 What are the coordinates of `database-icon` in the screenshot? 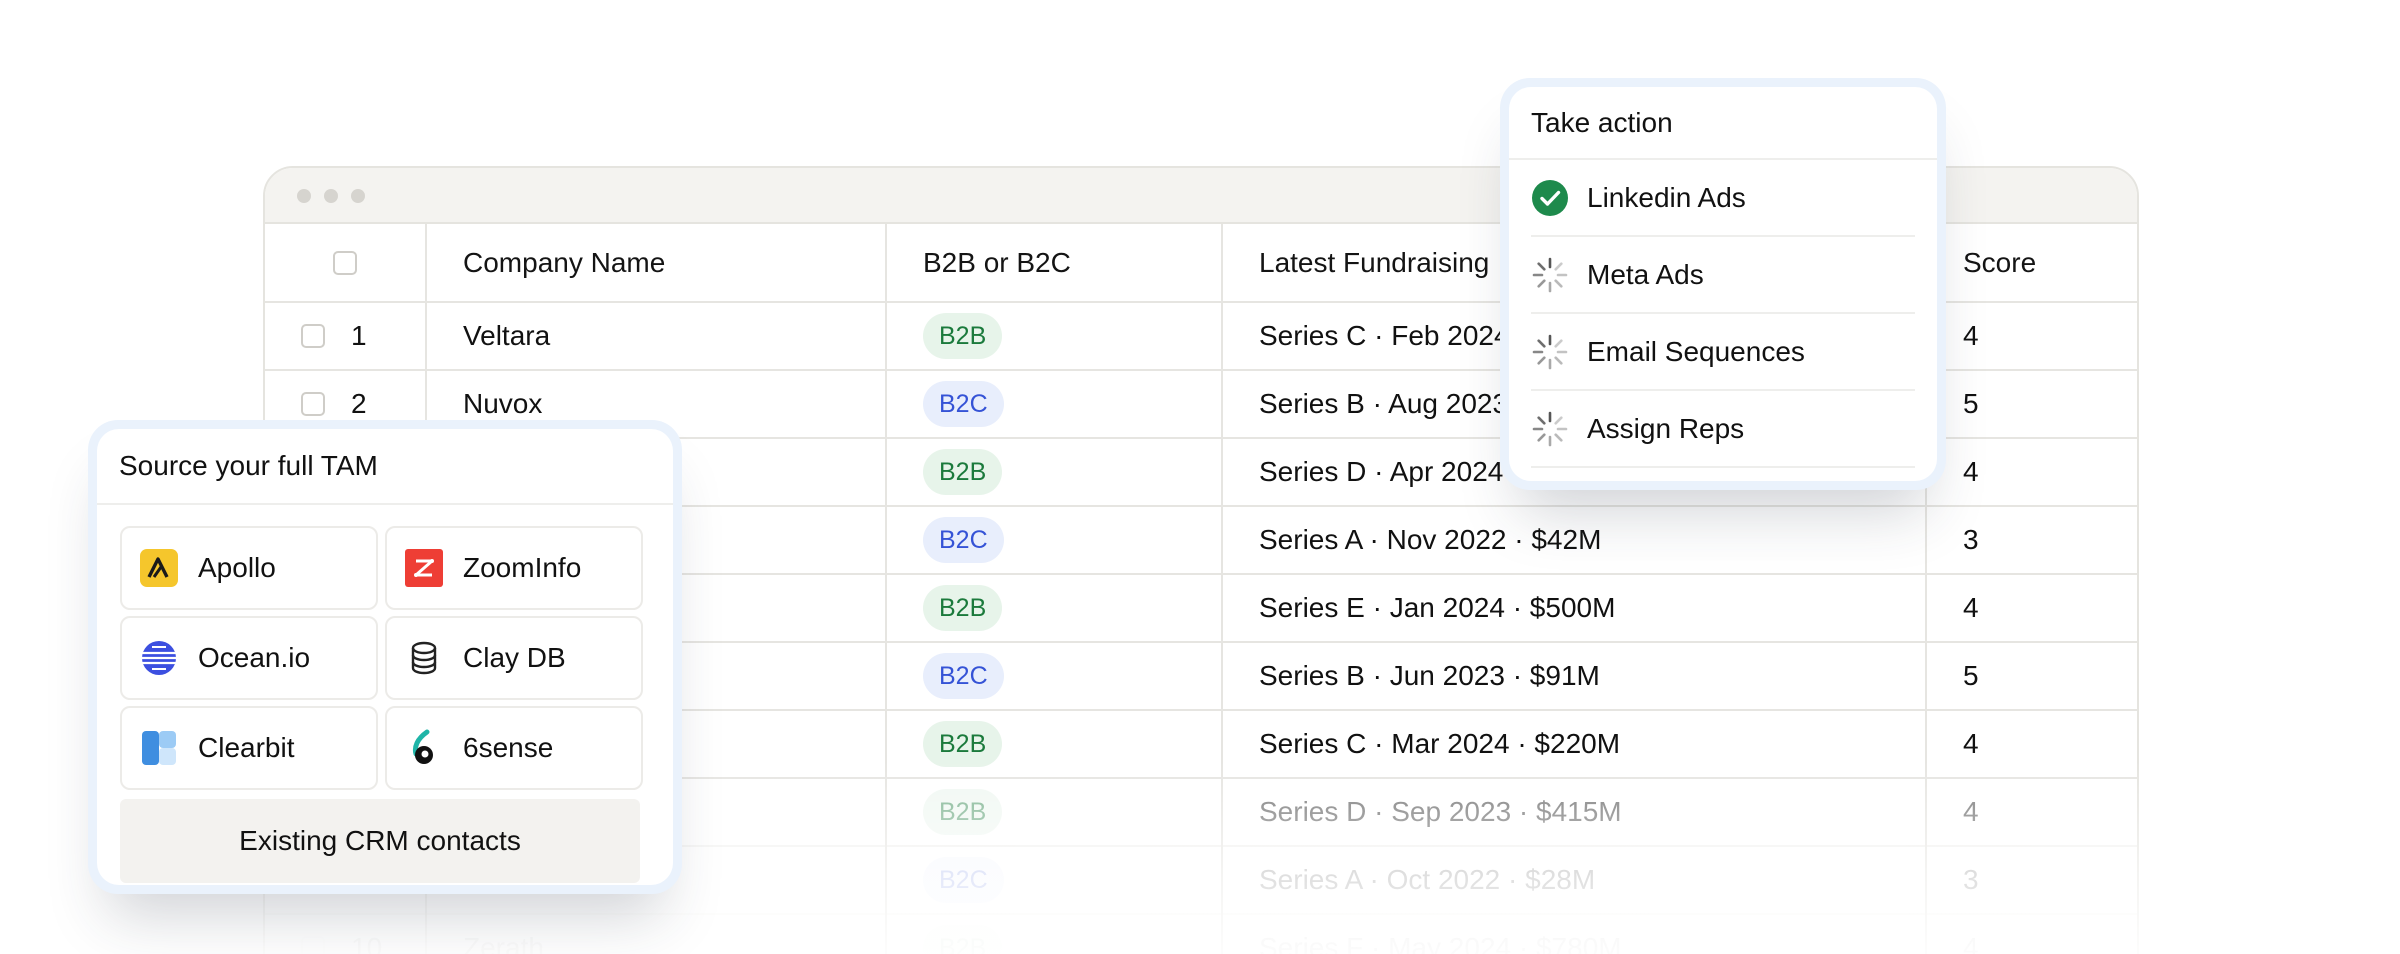 It's located at (424, 658).